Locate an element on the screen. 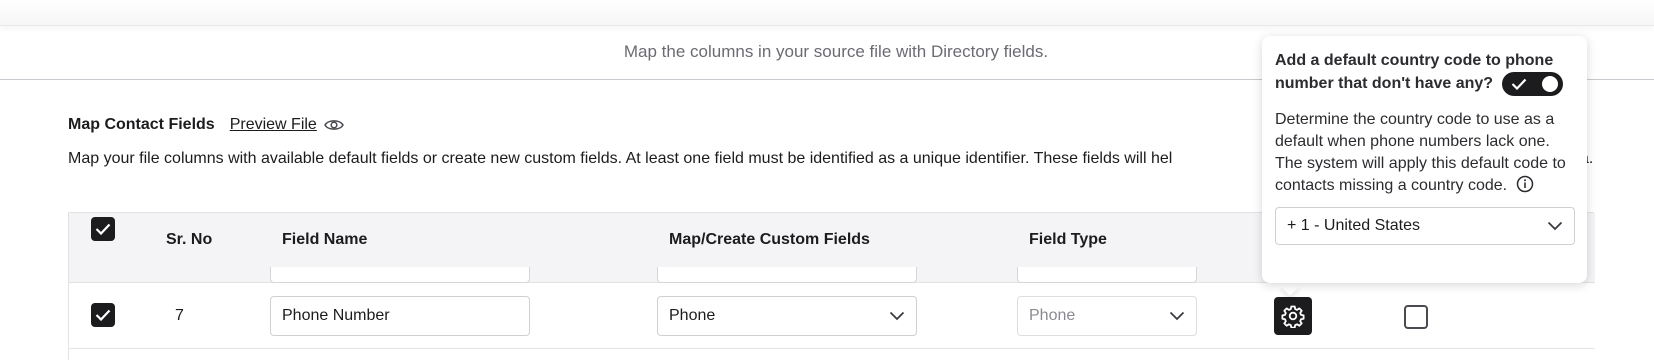 This screenshot has width=1654, height=360. default-country-code-toggle is located at coordinates (1532, 84).